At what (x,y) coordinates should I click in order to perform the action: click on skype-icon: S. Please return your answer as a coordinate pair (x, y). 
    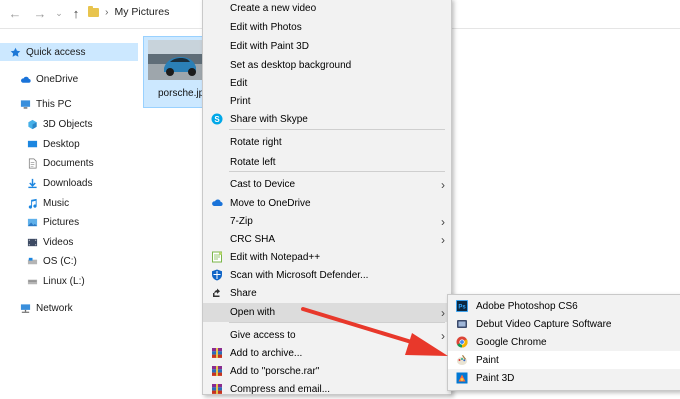
    Looking at the image, I should click on (217, 119).